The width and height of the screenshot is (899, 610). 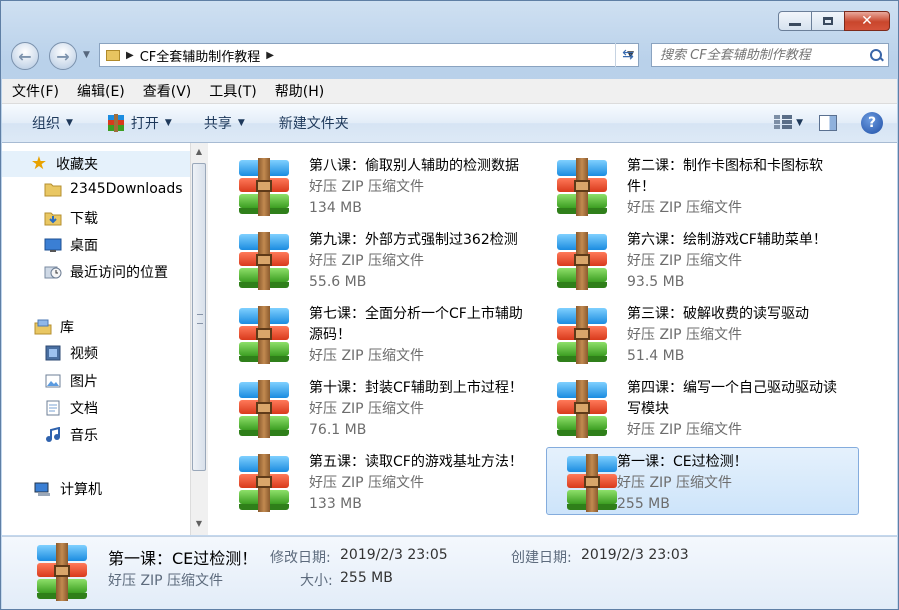 I want to click on view-options-dropdown: ▼, so click(x=799, y=123).